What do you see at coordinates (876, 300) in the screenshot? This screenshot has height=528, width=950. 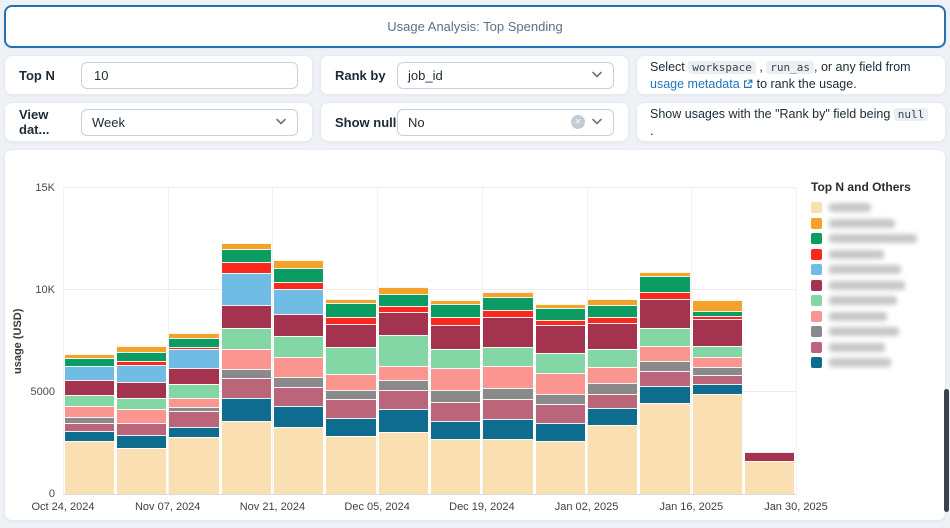 I see `legend-item-mint` at bounding box center [876, 300].